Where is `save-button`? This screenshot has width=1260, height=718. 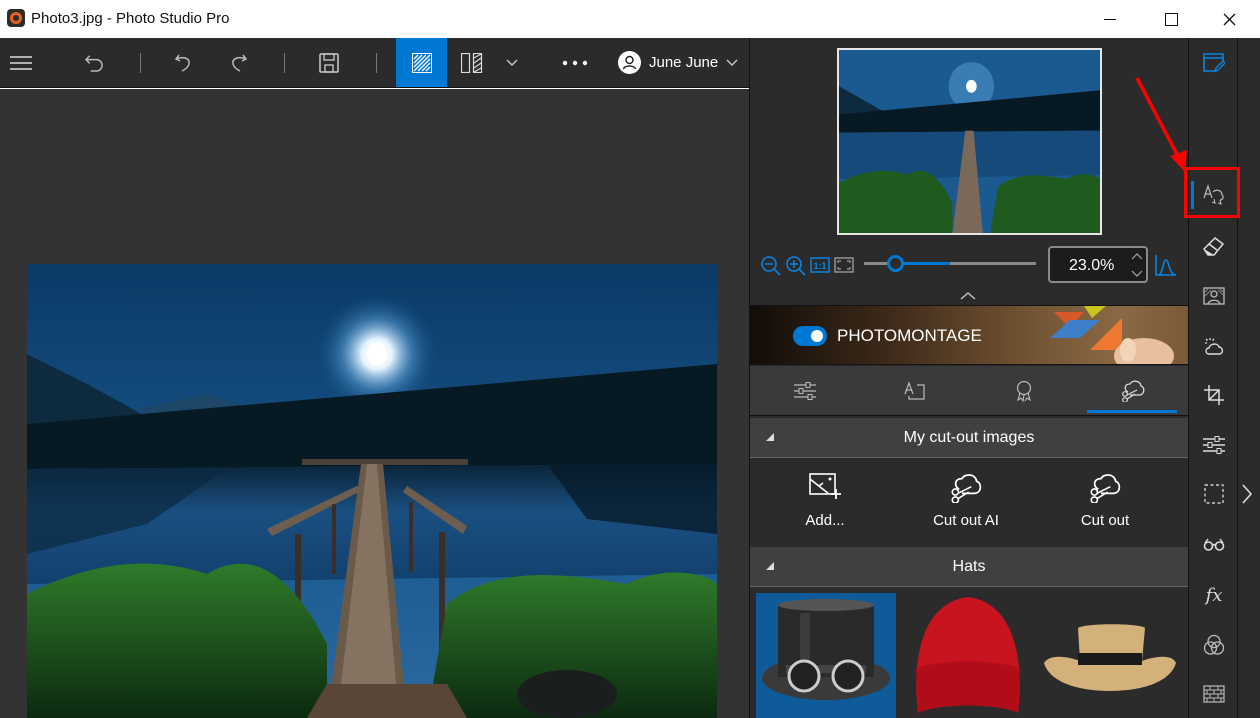 save-button is located at coordinates (329, 62).